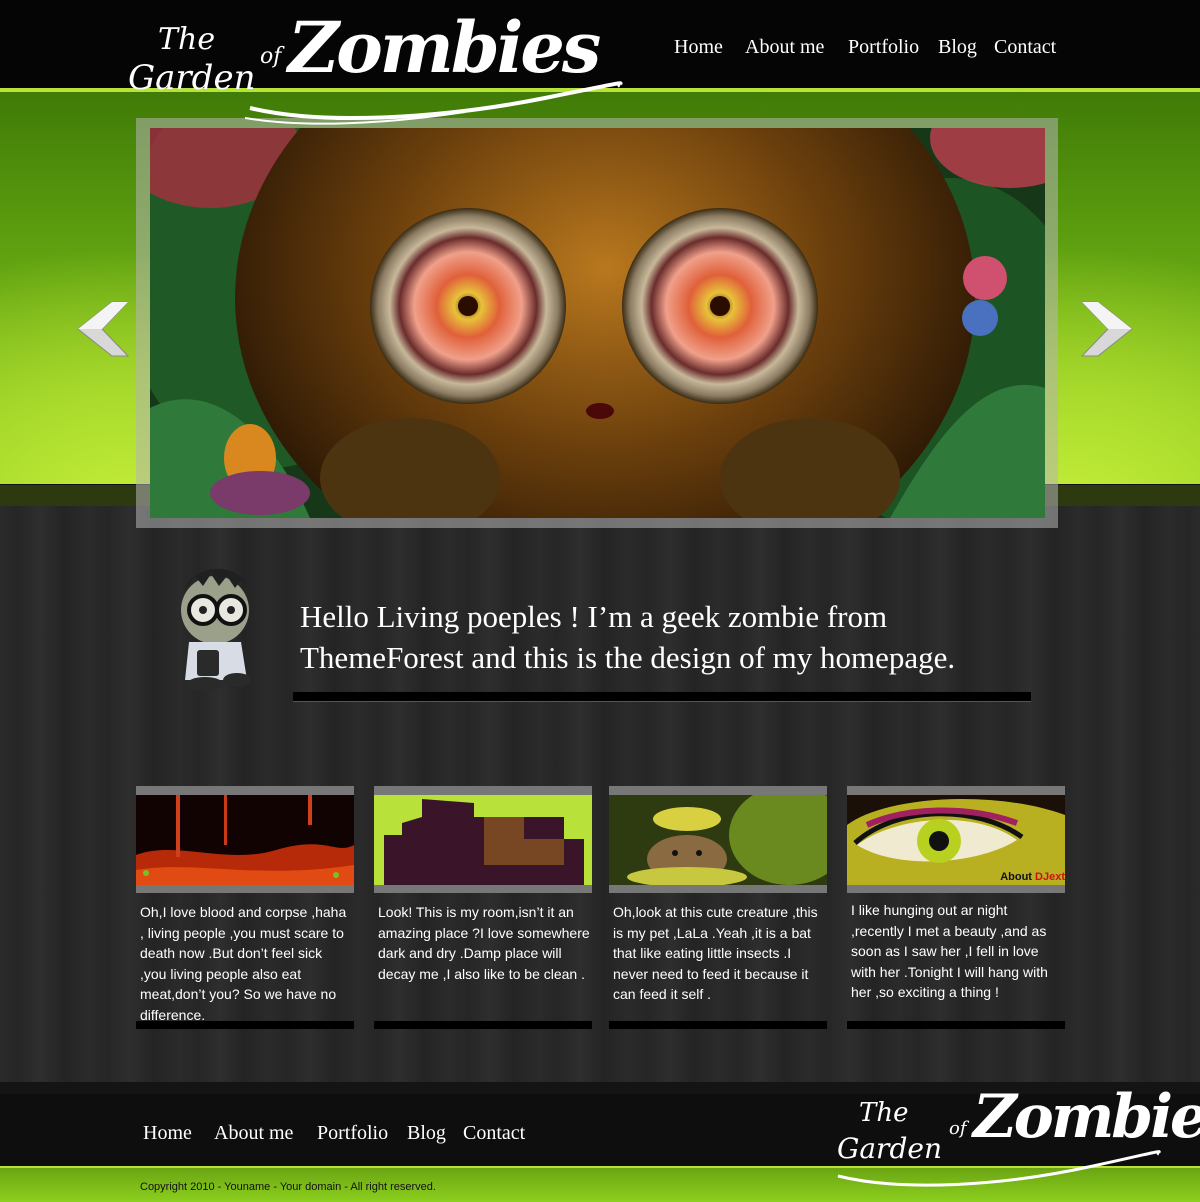 The width and height of the screenshot is (1200, 1202). I want to click on footer-nav-home: Home, so click(167, 1133).